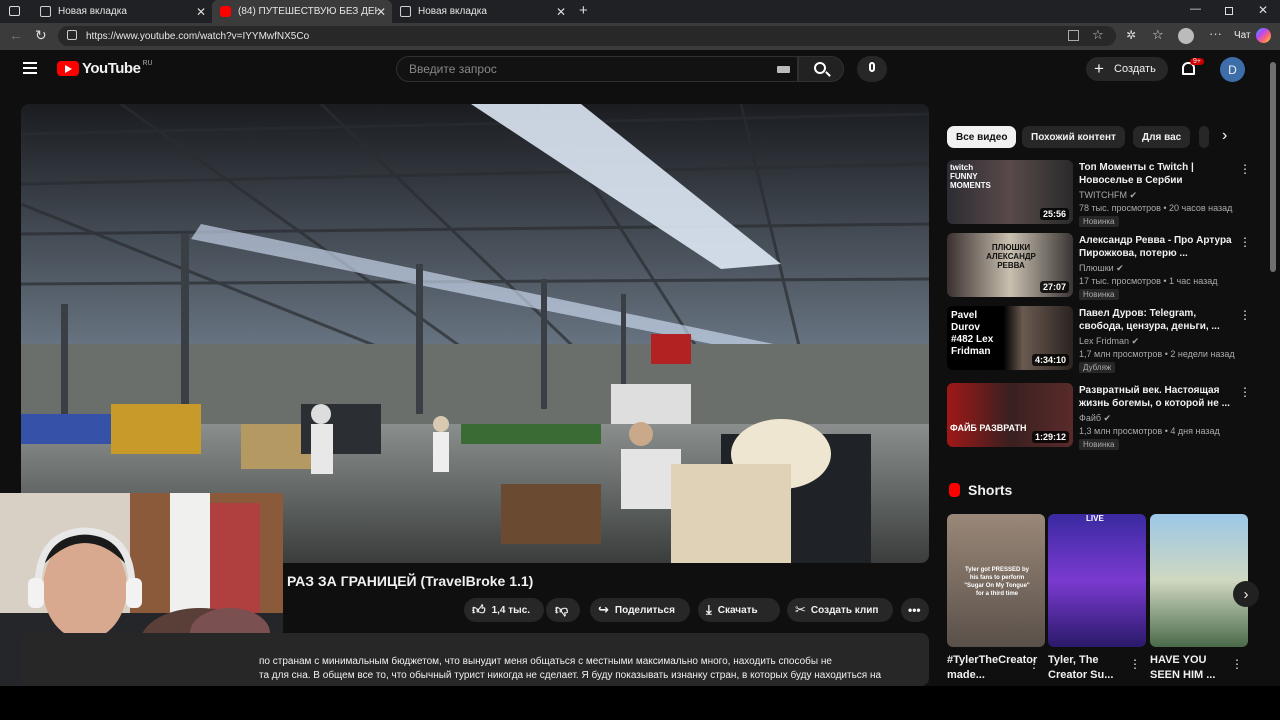  I want to click on create-clip-button: ✂ Создать клип, so click(840, 610).